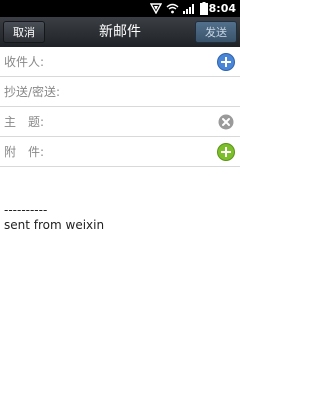 The height and width of the screenshot is (400, 320). Describe the element at coordinates (188, 9) in the screenshot. I see `cell-signal-icon` at that location.